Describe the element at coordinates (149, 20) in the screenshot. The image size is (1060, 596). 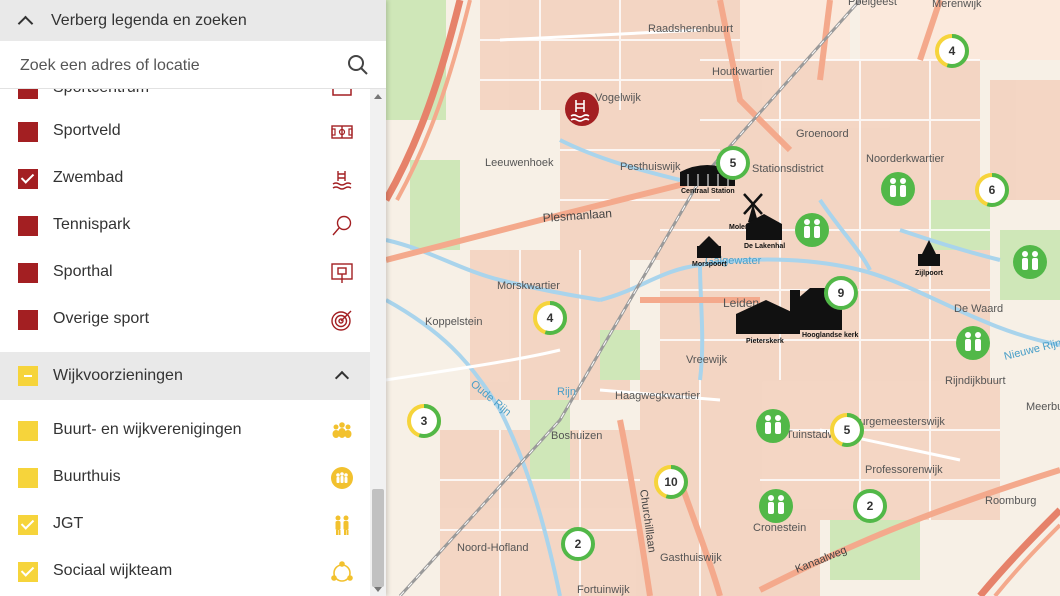
I see `toggle-legend-label: Verberg legenda en zoeken` at that location.